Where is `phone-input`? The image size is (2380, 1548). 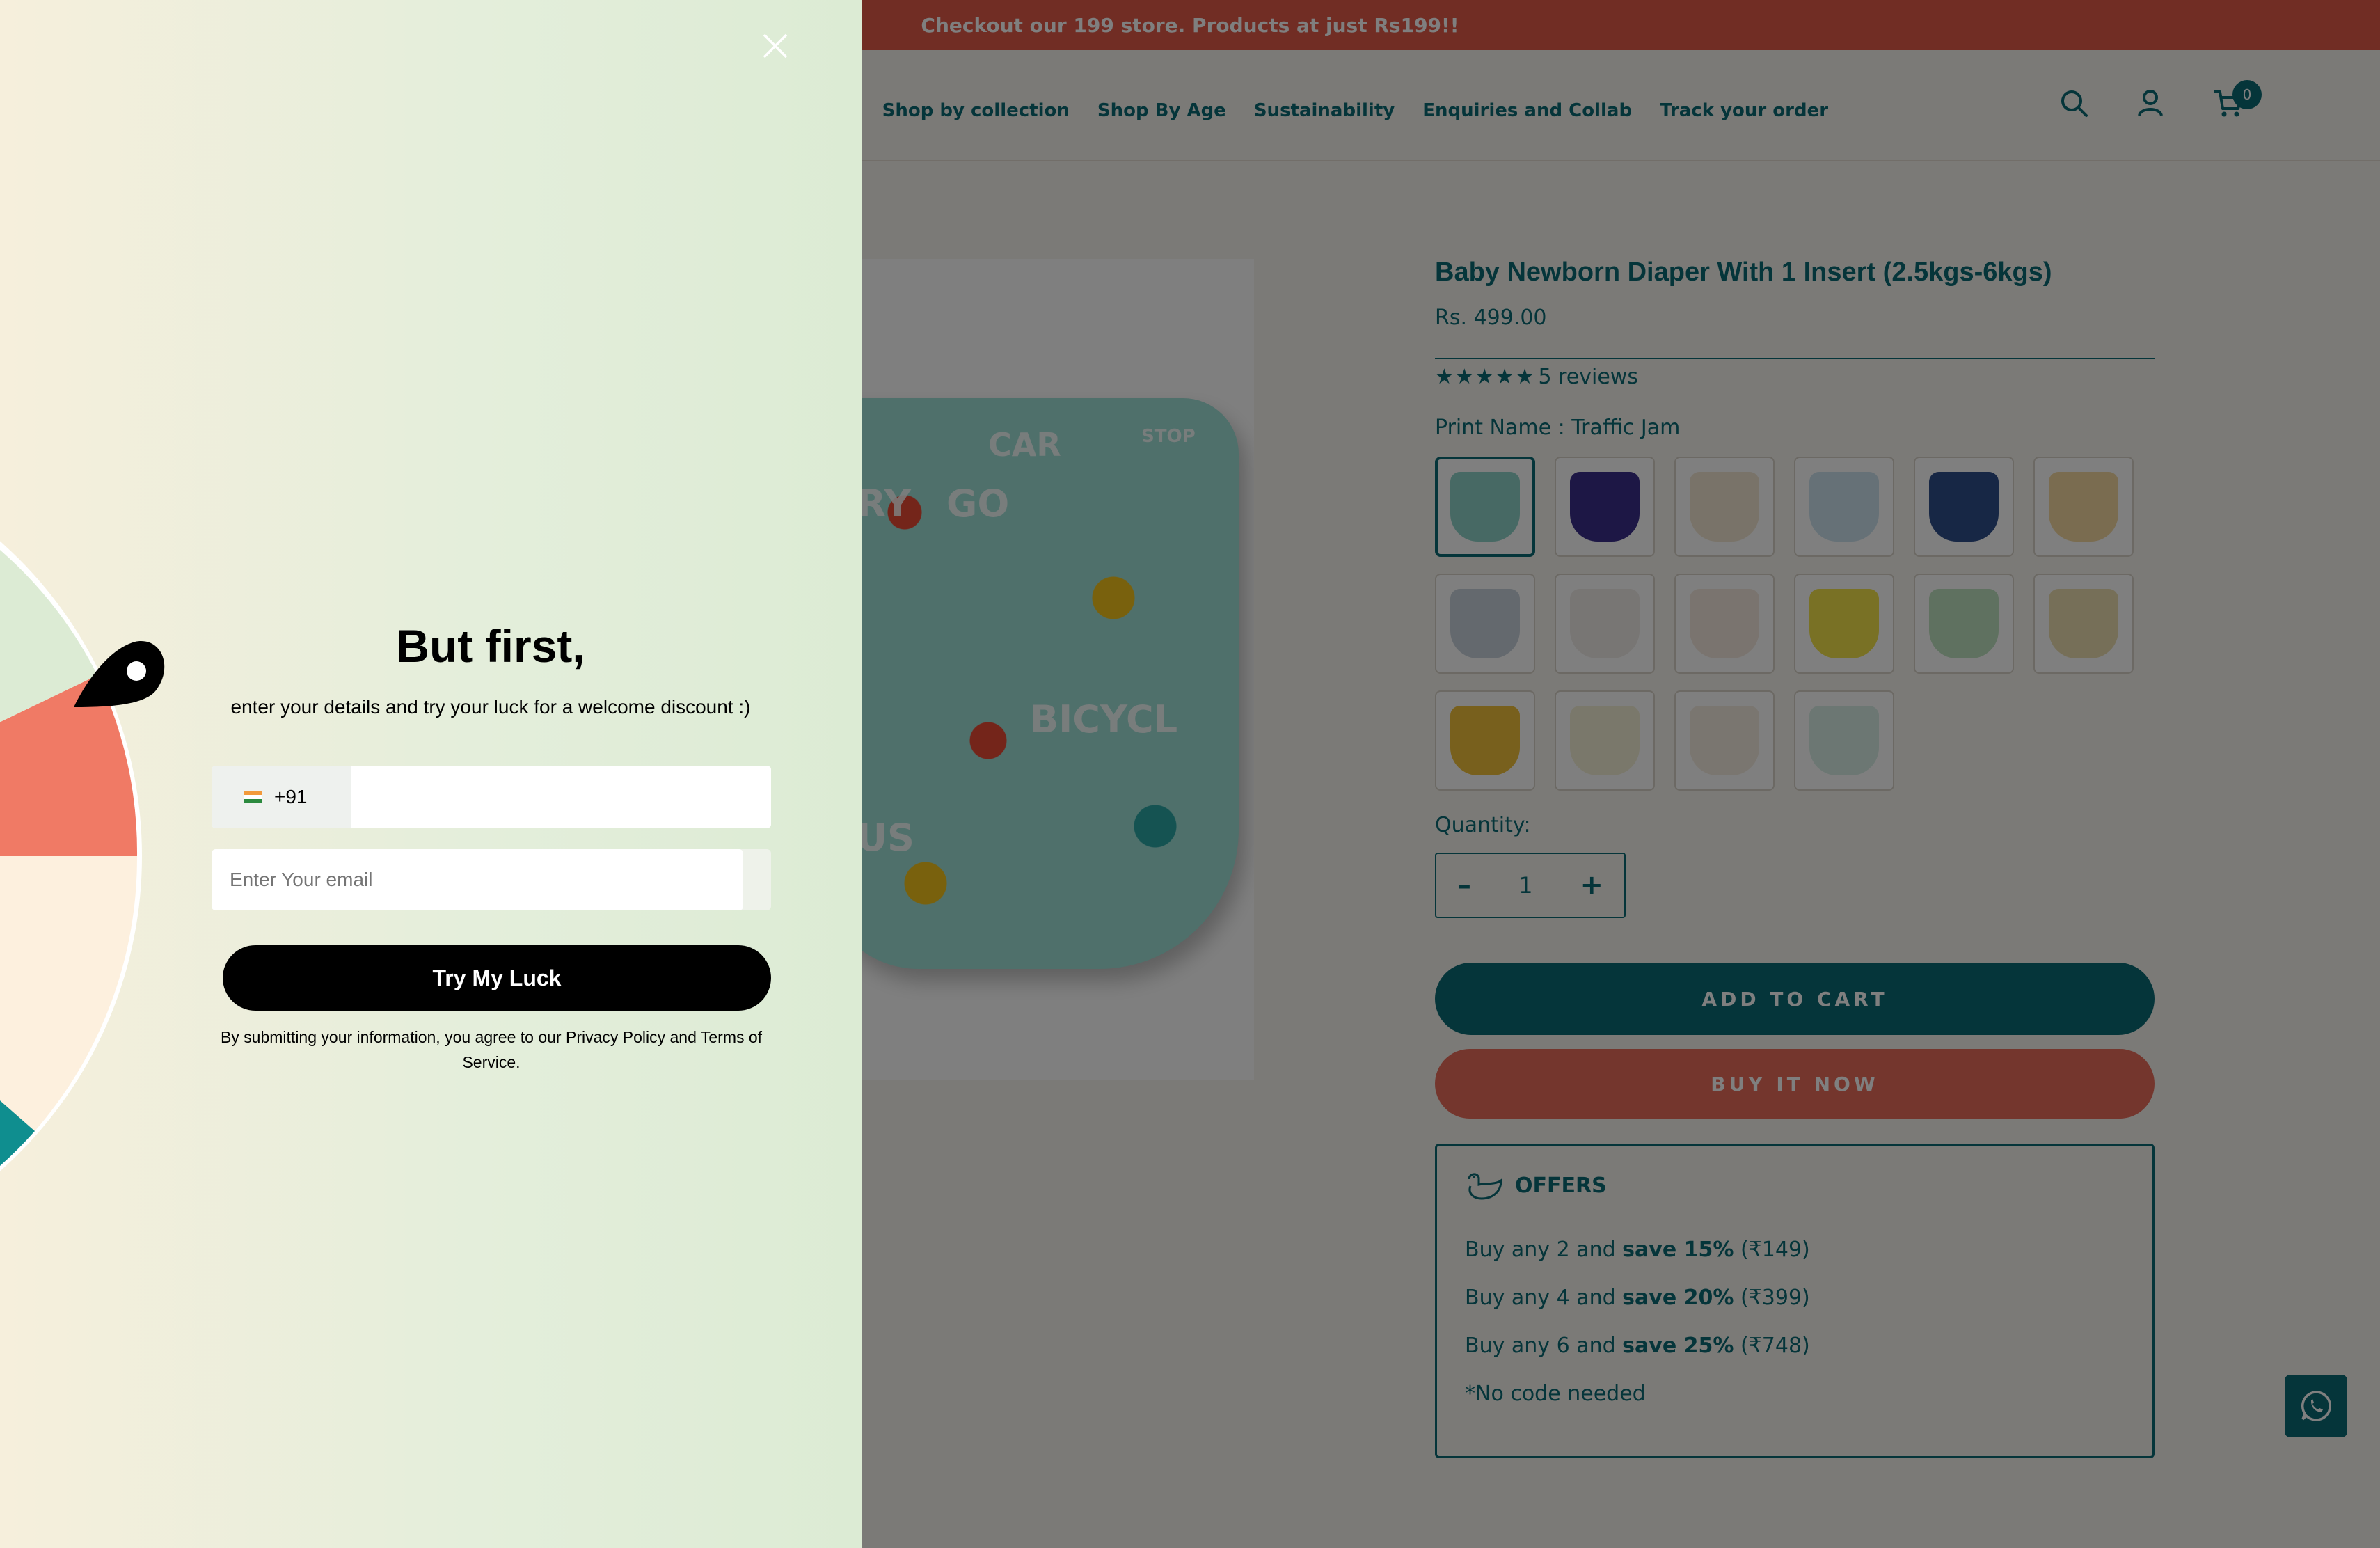
phone-input is located at coordinates (561, 797).